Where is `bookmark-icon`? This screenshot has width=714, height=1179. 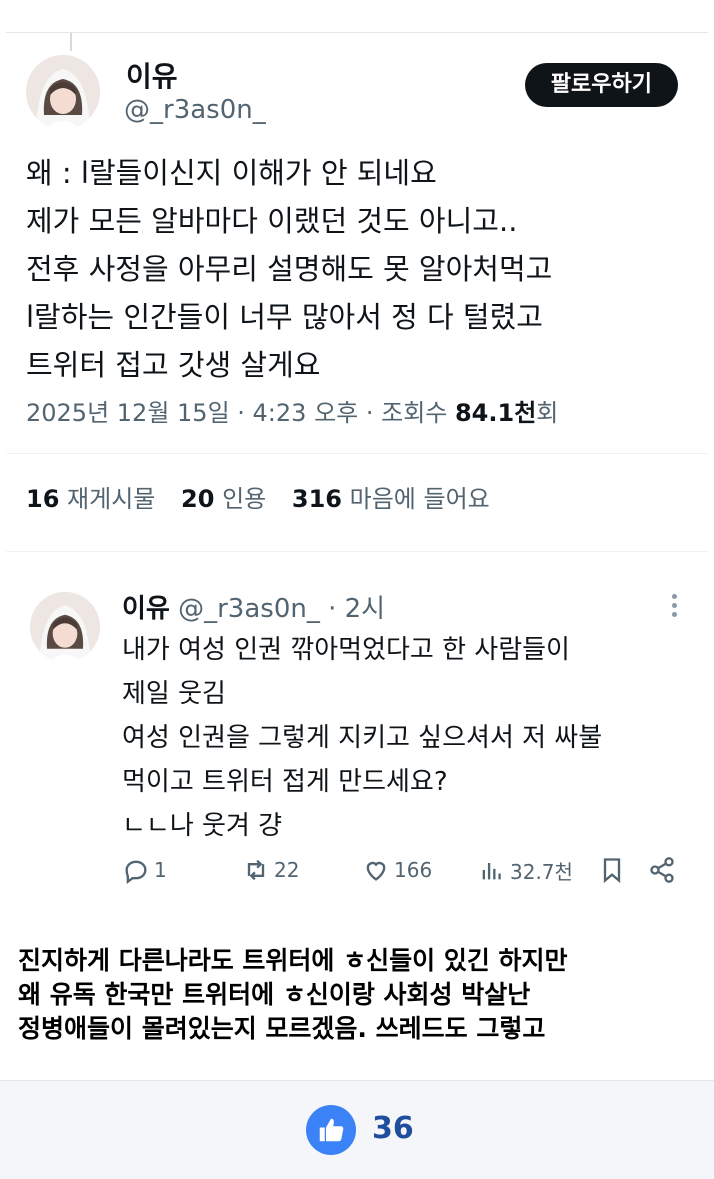
bookmark-icon is located at coordinates (612, 870).